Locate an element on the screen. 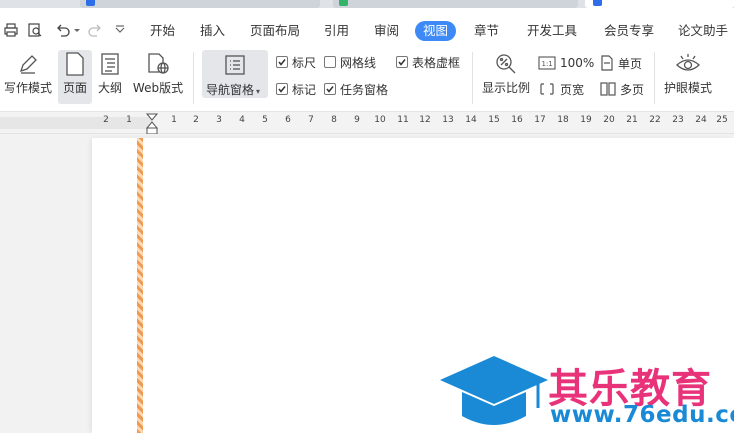 The image size is (734, 433). ruler-tick: 24 is located at coordinates (701, 120).